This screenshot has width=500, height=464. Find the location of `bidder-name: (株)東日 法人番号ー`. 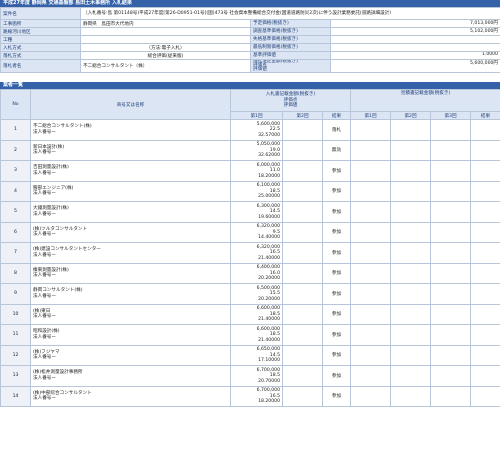

bidder-name: (株)東日 法人番号ー is located at coordinates (130, 314).